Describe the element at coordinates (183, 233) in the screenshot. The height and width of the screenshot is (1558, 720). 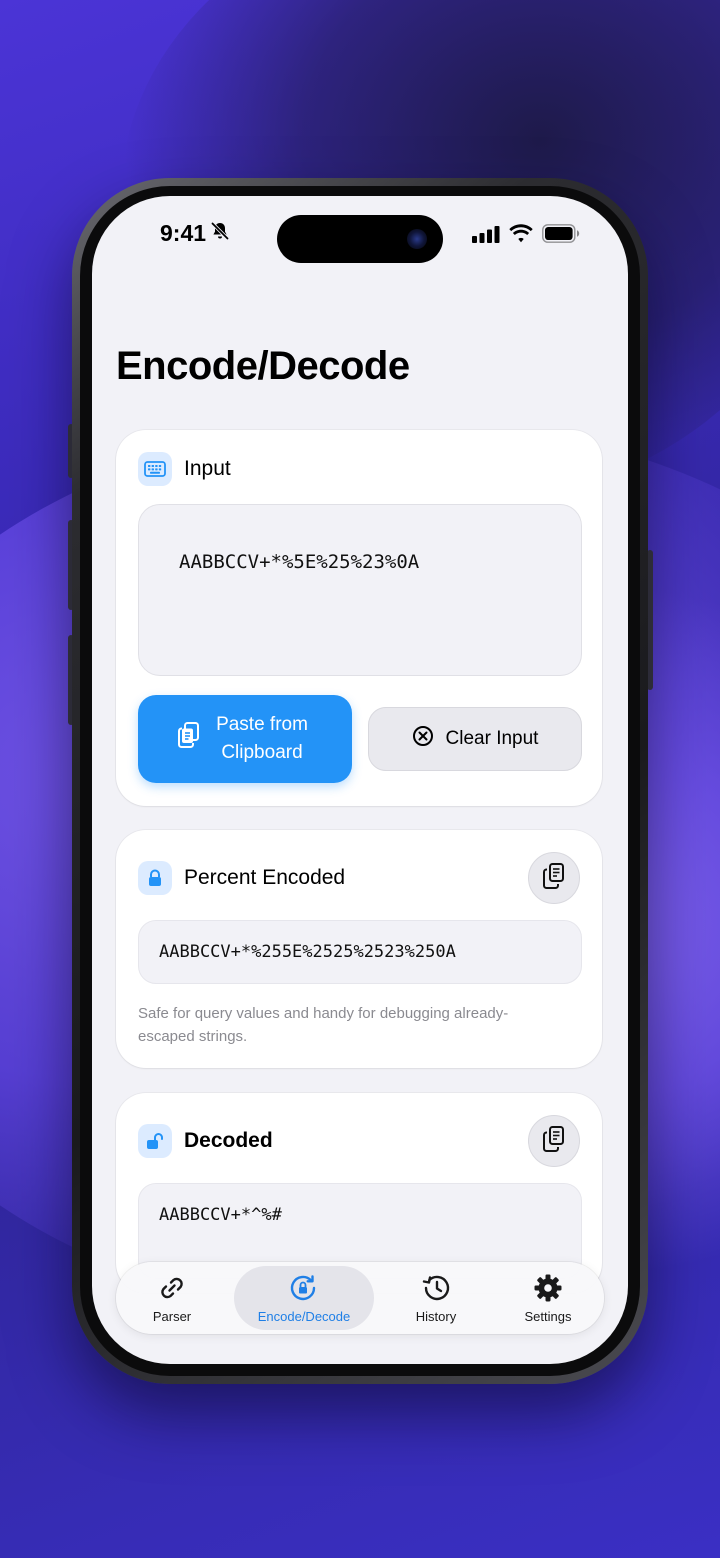
I see `status-time-text: 9:41` at that location.